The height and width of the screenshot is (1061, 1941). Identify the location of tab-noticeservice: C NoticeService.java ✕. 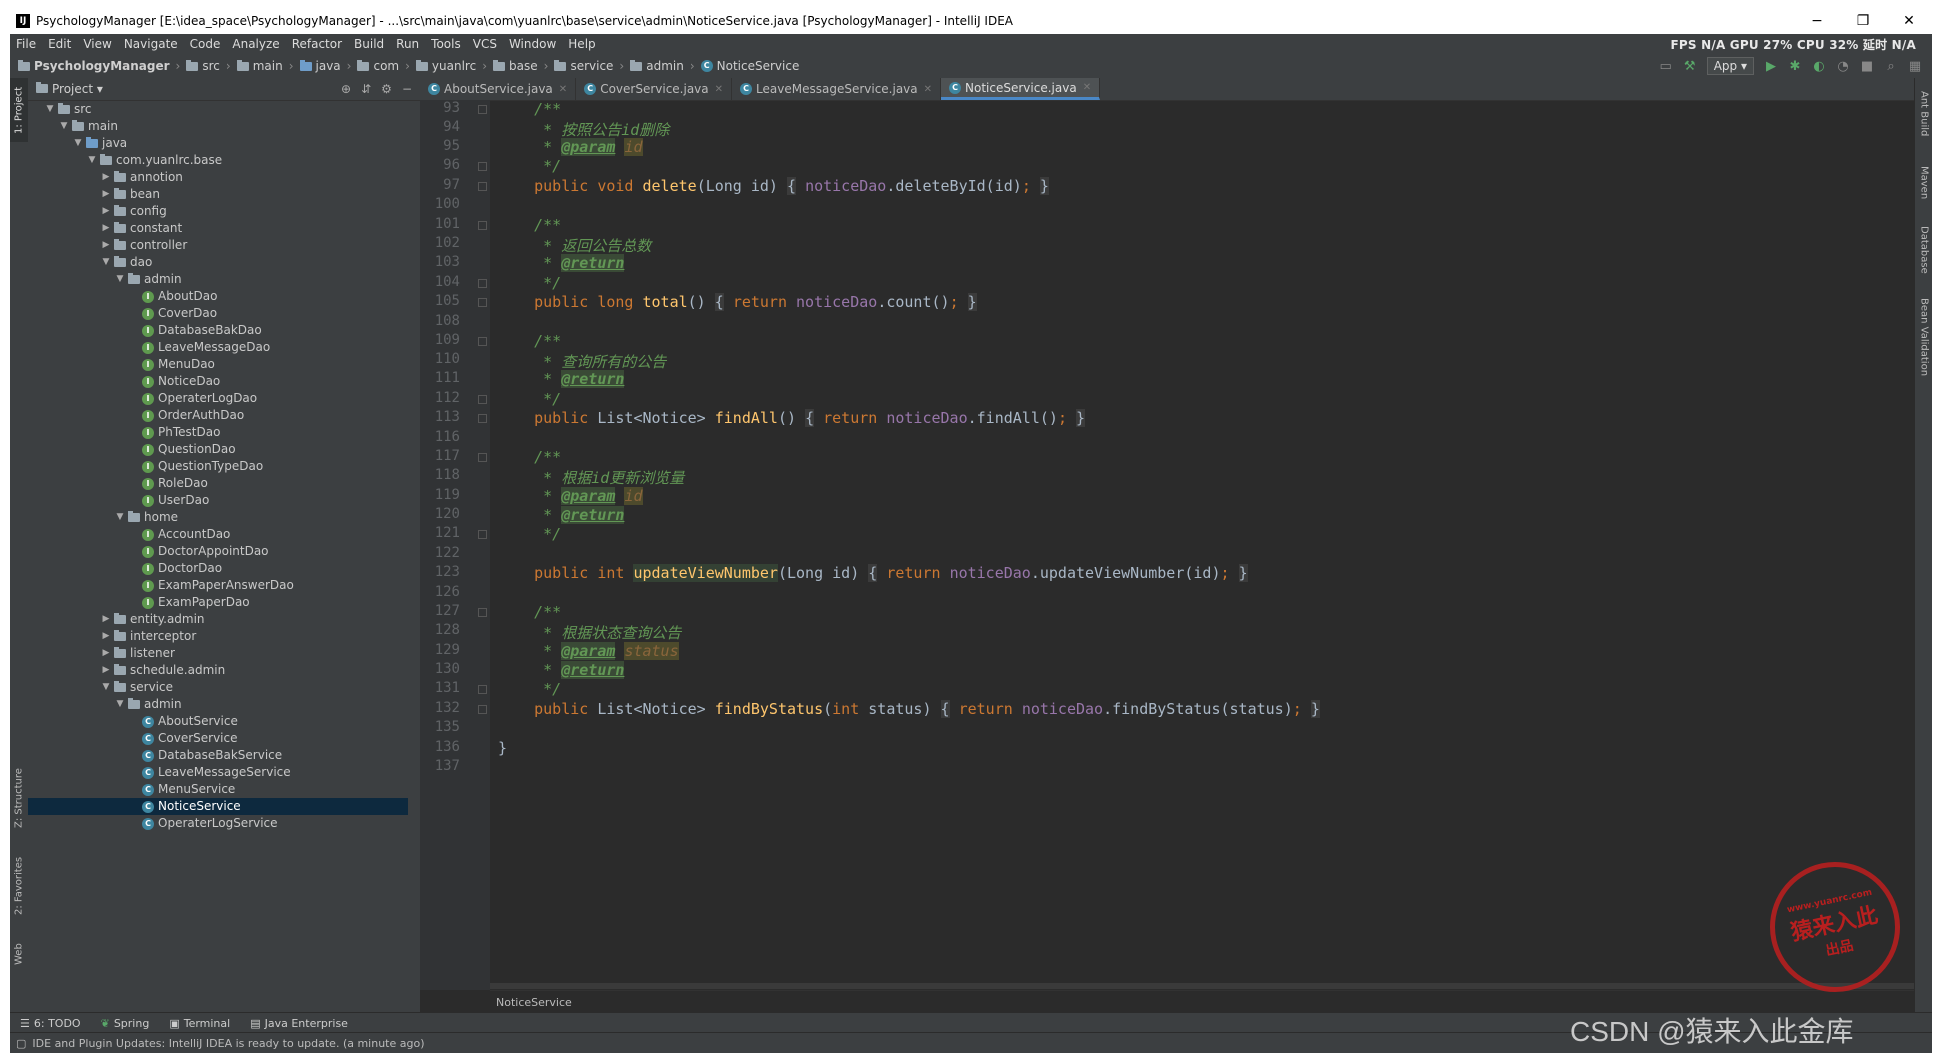
(1021, 89).